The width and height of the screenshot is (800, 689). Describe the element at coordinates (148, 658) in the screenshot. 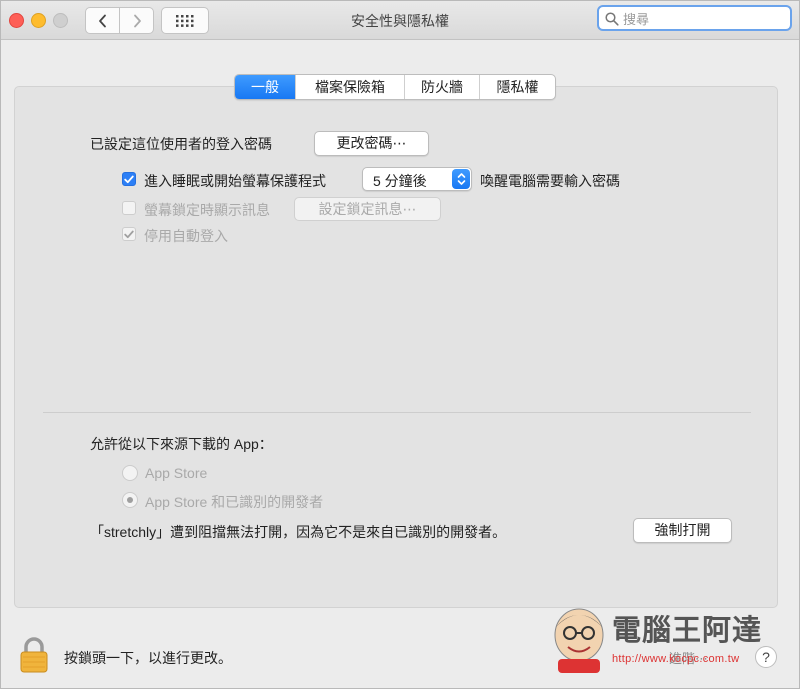

I see `lock-hint-text: 按鎖頭一下，以進行更改。` at that location.